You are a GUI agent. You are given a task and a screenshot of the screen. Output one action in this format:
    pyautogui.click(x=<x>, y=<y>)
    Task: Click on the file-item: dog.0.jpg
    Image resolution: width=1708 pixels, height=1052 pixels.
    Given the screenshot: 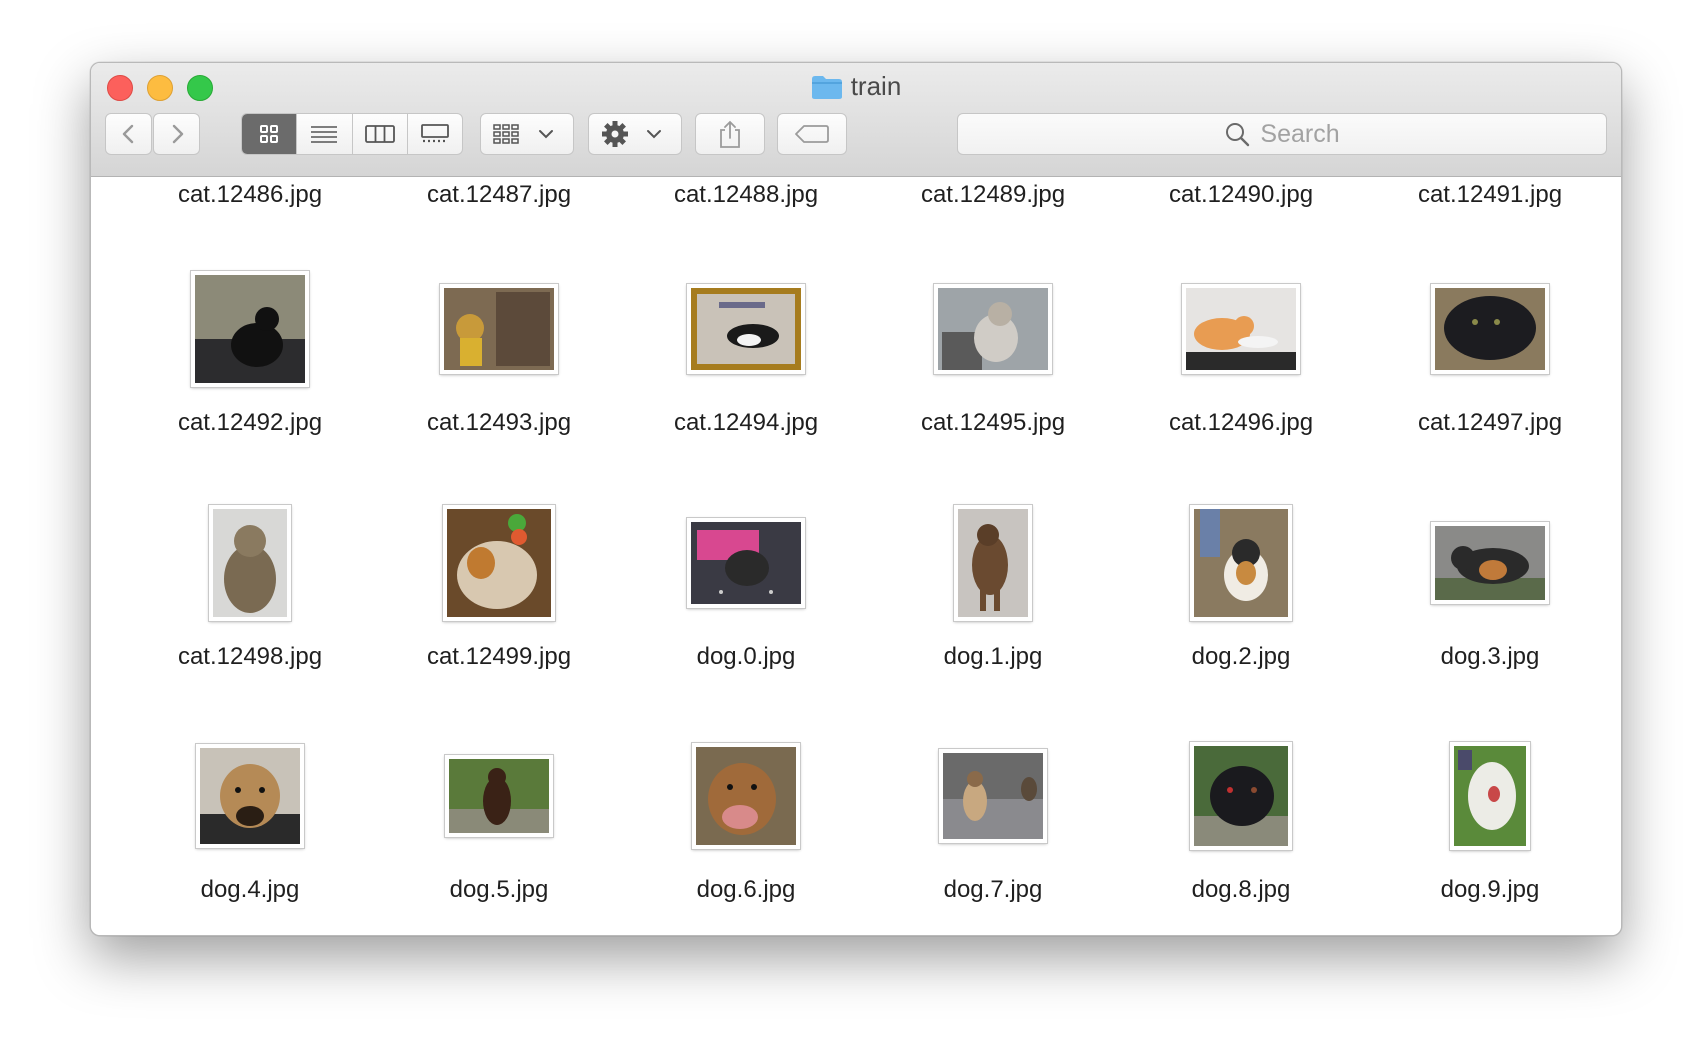 What is the action you would take?
    pyautogui.click(x=746, y=613)
    